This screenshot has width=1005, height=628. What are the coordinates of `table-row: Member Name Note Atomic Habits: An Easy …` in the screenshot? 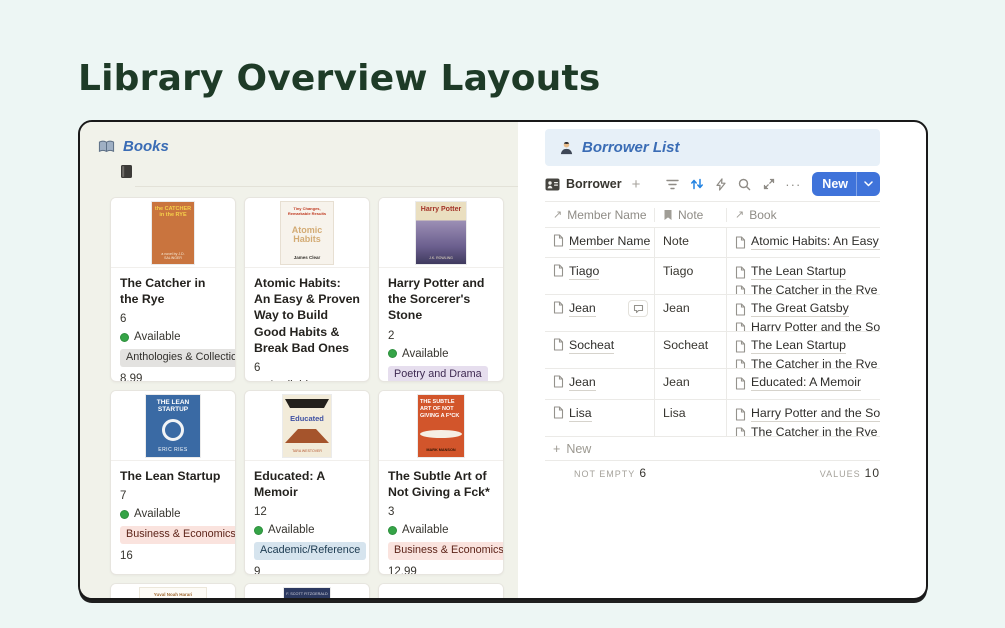 It's located at (712, 243).